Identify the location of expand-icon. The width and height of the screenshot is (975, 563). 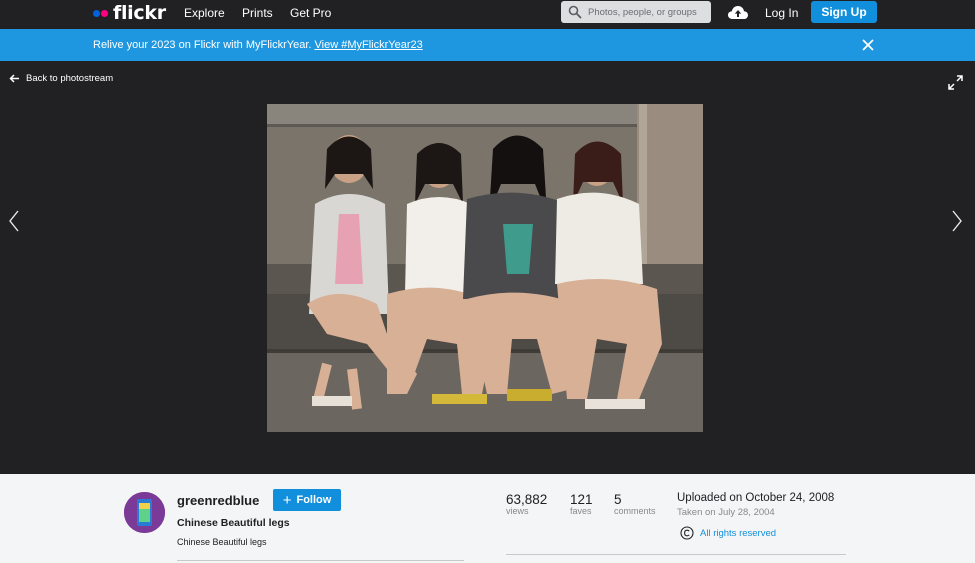
(955, 82).